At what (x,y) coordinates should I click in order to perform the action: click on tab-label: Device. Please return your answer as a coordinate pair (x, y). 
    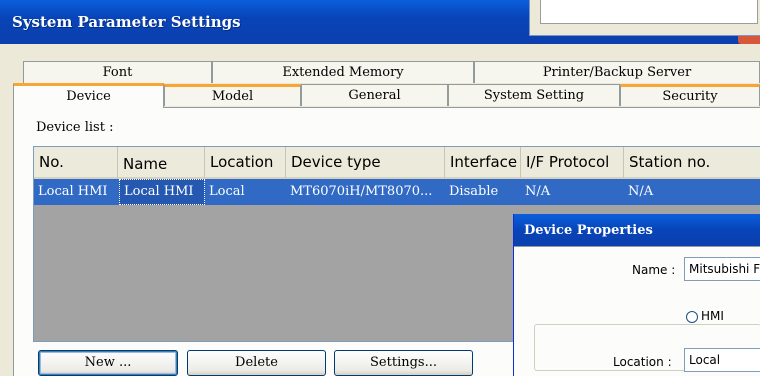
    Looking at the image, I should click on (88, 96).